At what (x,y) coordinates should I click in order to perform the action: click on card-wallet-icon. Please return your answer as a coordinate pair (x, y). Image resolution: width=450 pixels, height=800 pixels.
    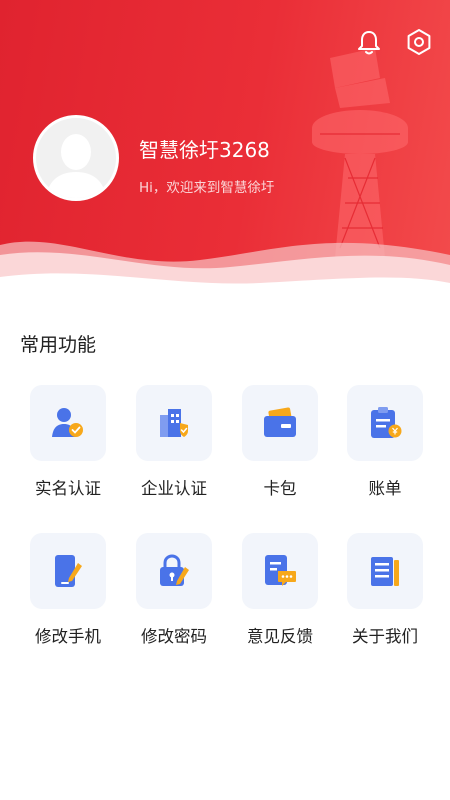
    Looking at the image, I should click on (280, 422).